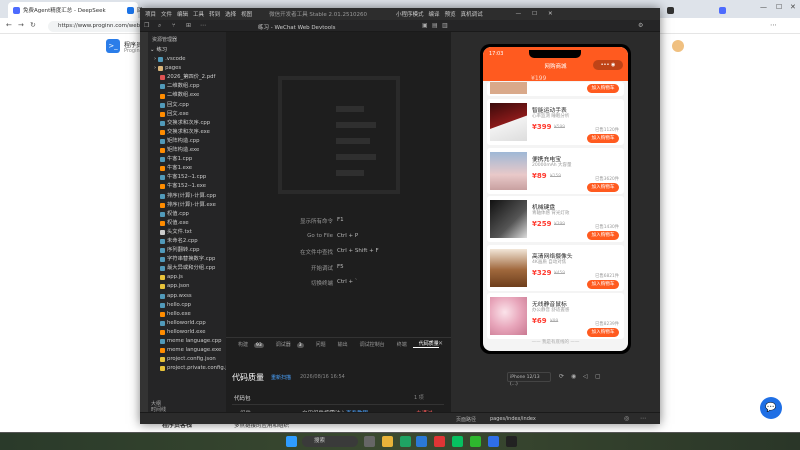 Image resolution: width=800 pixels, height=450 pixels. Describe the element at coordinates (387, 441) in the screenshot. I see `file-explorer-icon` at that location.